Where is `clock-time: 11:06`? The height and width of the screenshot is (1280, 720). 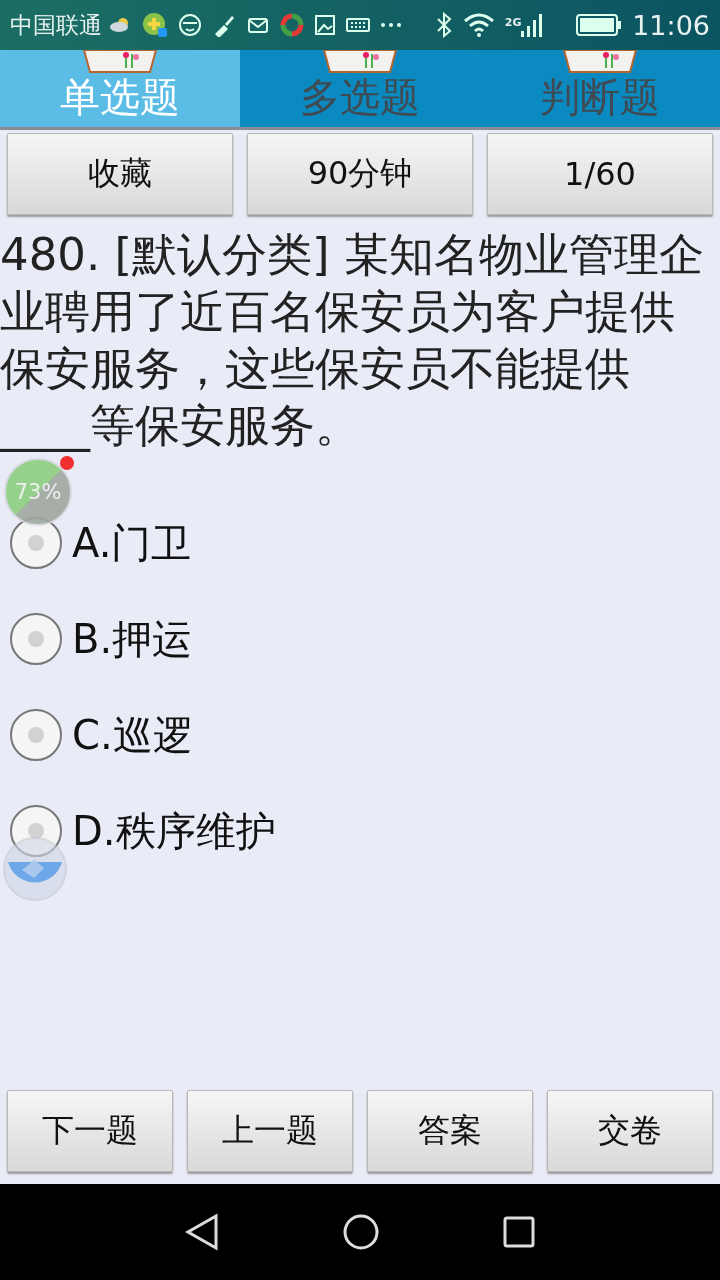 clock-time: 11:06 is located at coordinates (671, 25).